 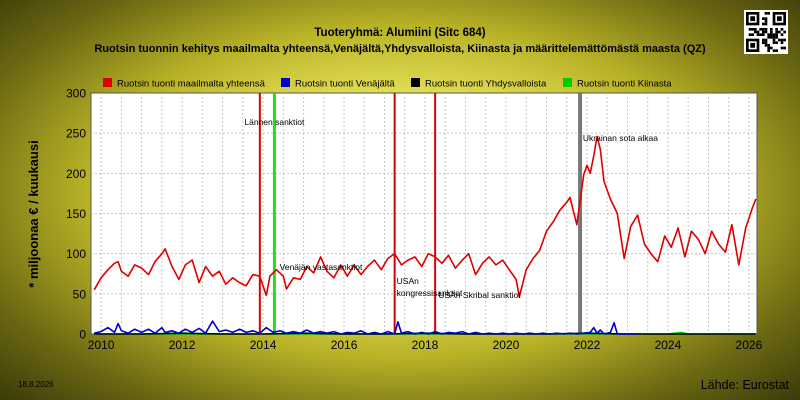 What do you see at coordinates (182, 345) in the screenshot?
I see `x-tick-label: 2012` at bounding box center [182, 345].